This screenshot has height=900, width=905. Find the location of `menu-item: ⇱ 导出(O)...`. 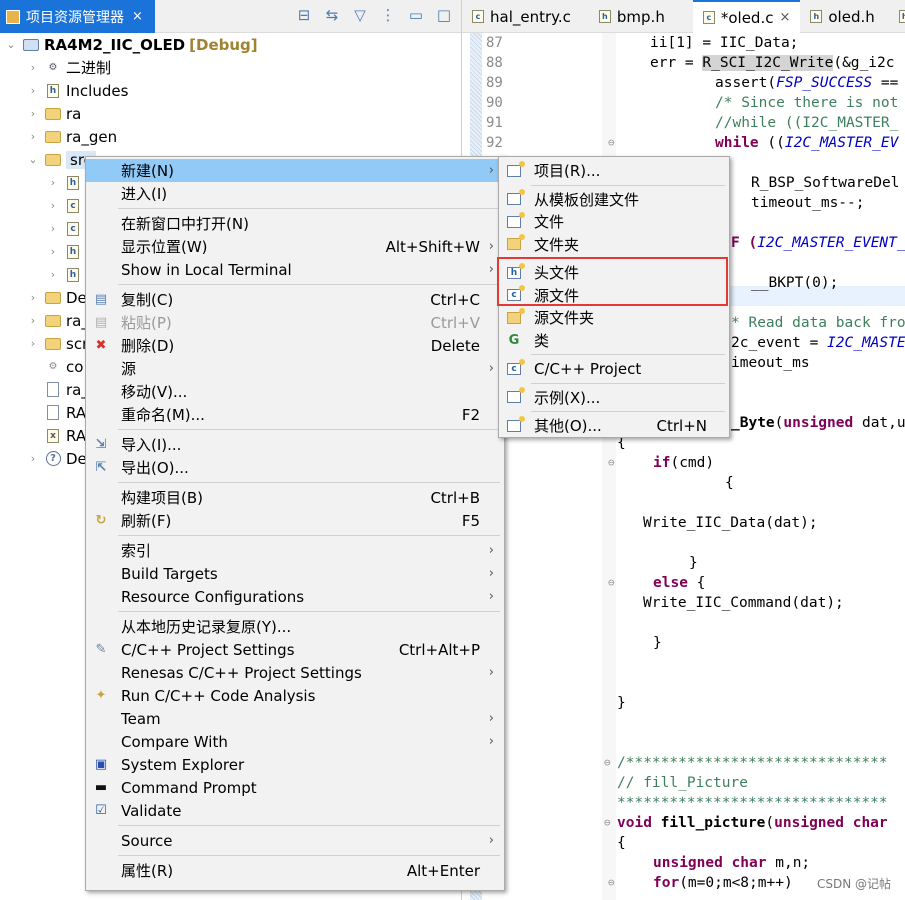

menu-item: ⇱ 导出(O)... is located at coordinates (295, 467).